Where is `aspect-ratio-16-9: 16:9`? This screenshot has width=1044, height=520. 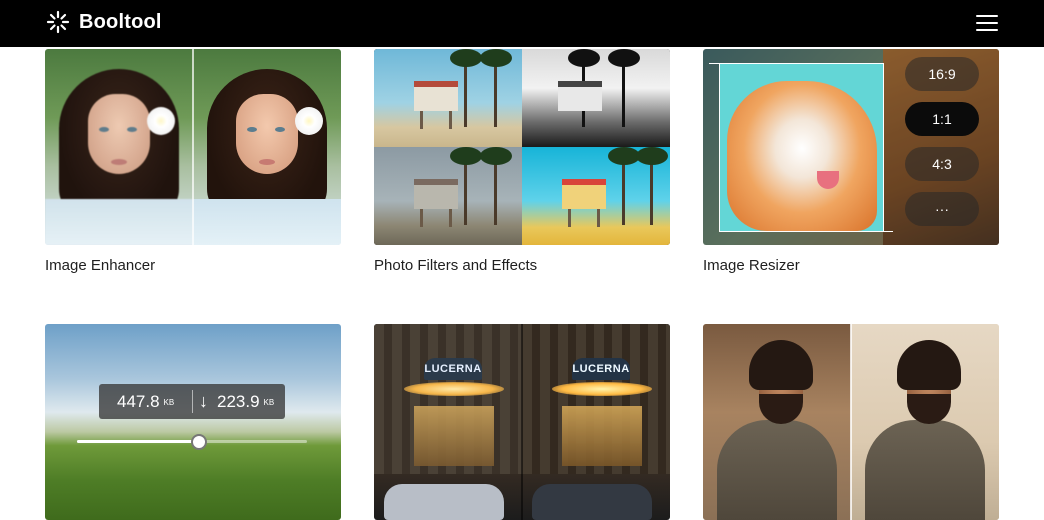
aspect-ratio-16-9: 16:9 is located at coordinates (942, 74).